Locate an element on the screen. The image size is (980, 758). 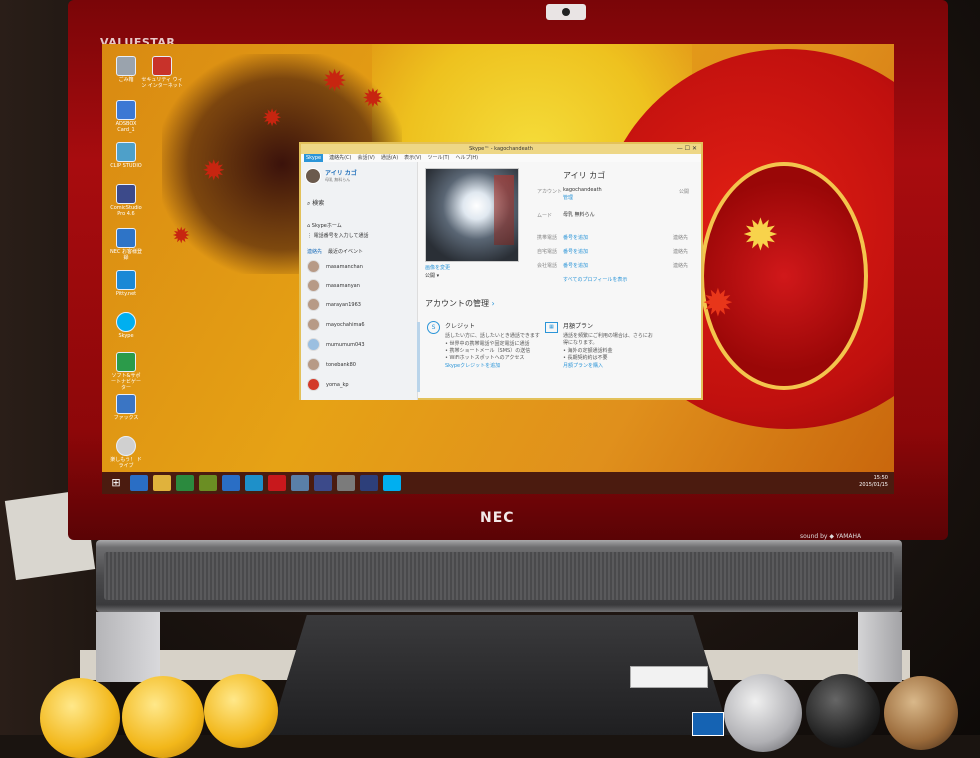
photo-background is located at coordinates (504, 210).